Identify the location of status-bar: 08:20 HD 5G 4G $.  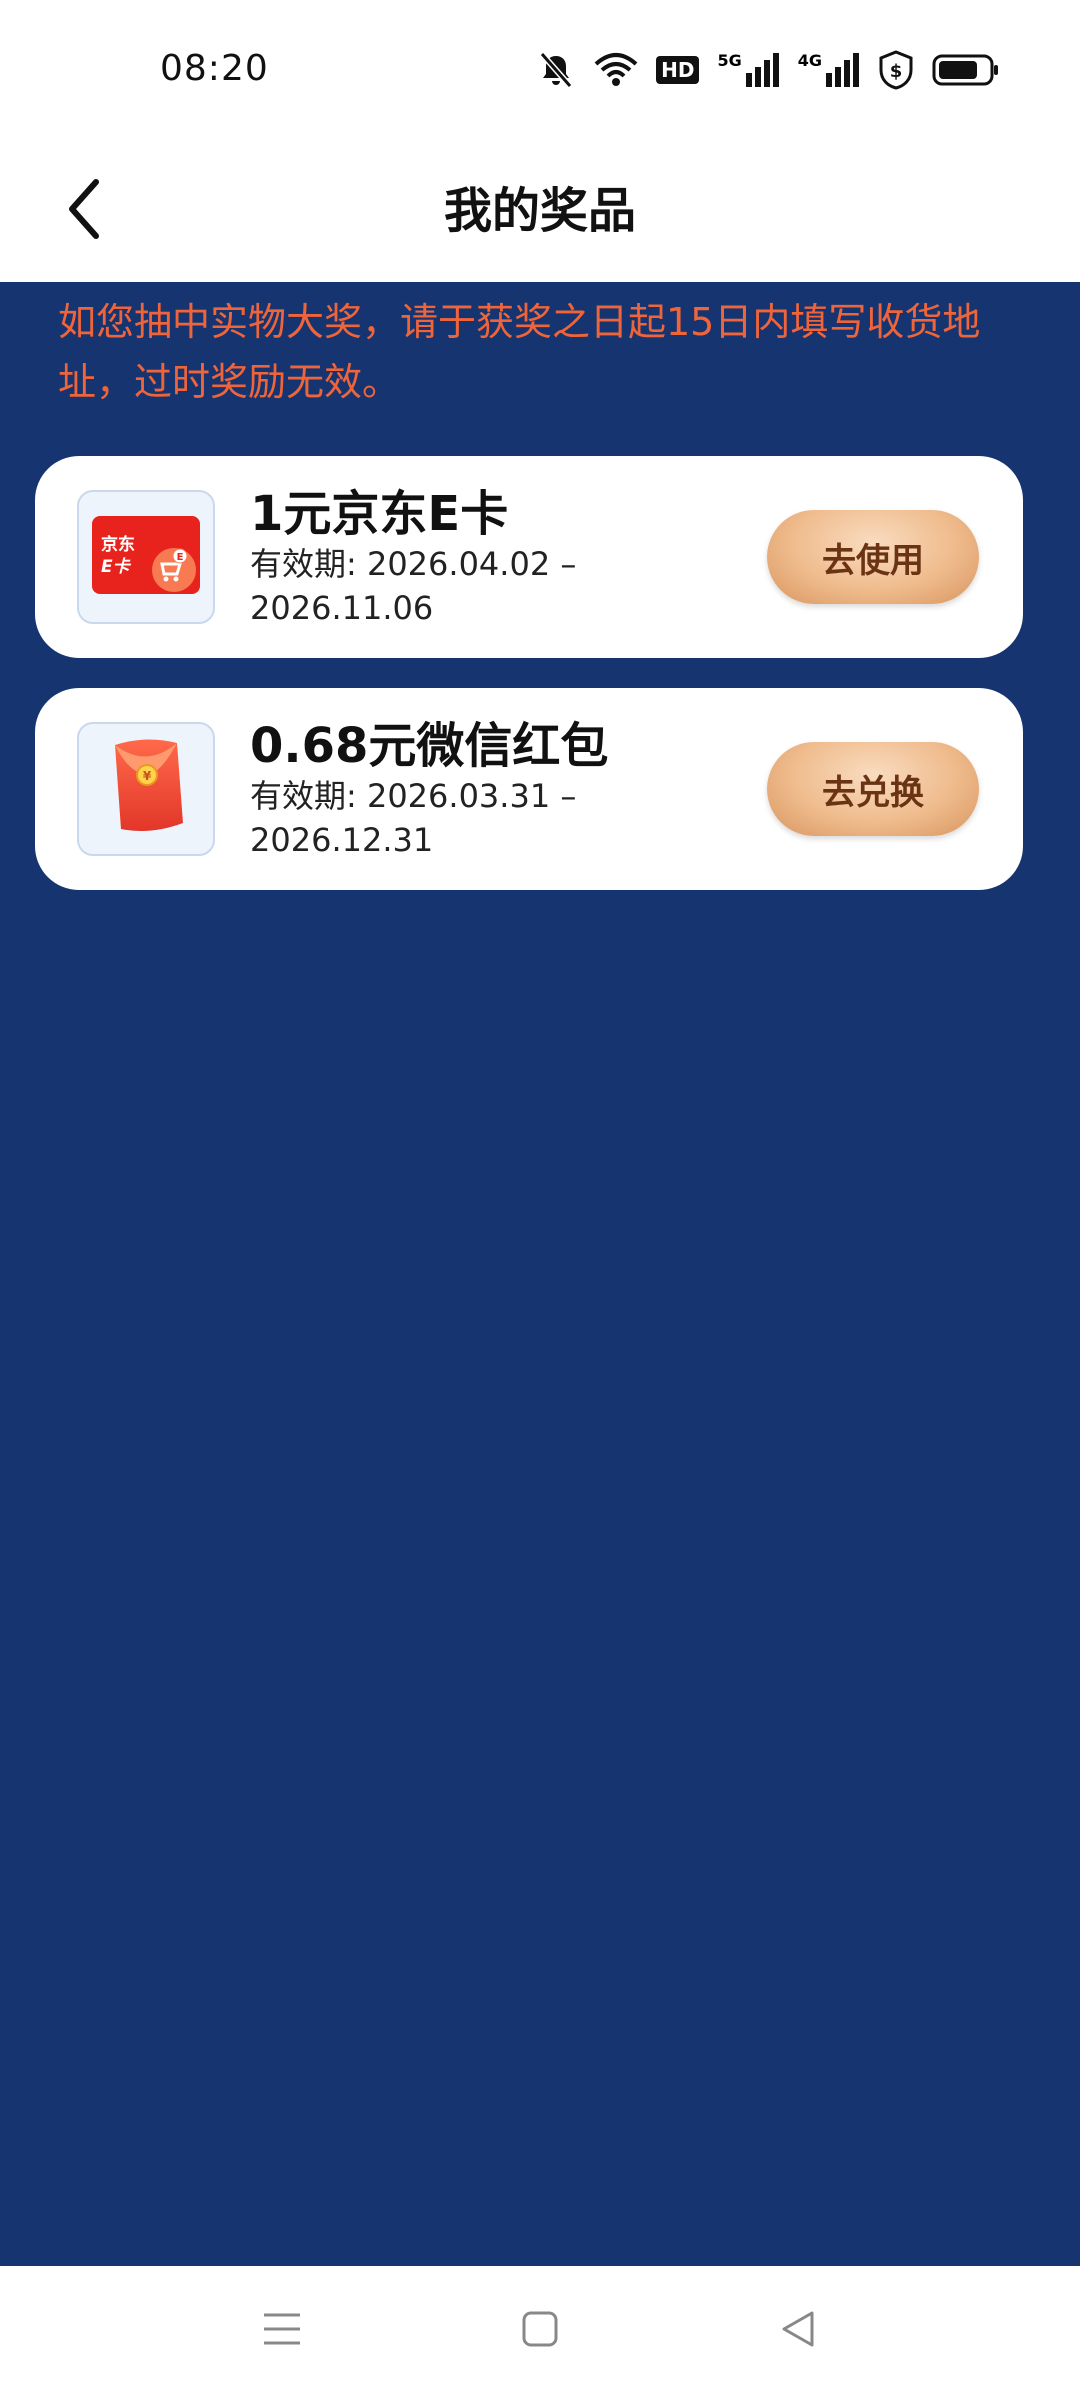
(540, 70).